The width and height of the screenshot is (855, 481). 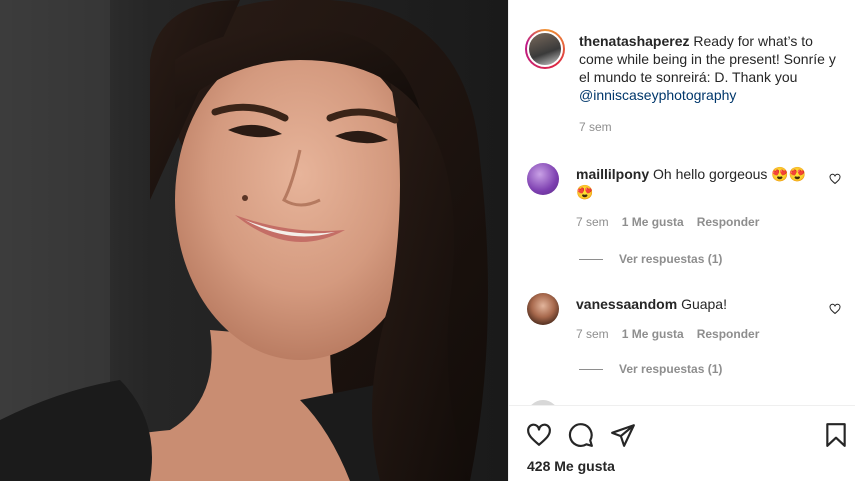 I want to click on caption-mention-link: @inniscaseyphotography, so click(x=657, y=95).